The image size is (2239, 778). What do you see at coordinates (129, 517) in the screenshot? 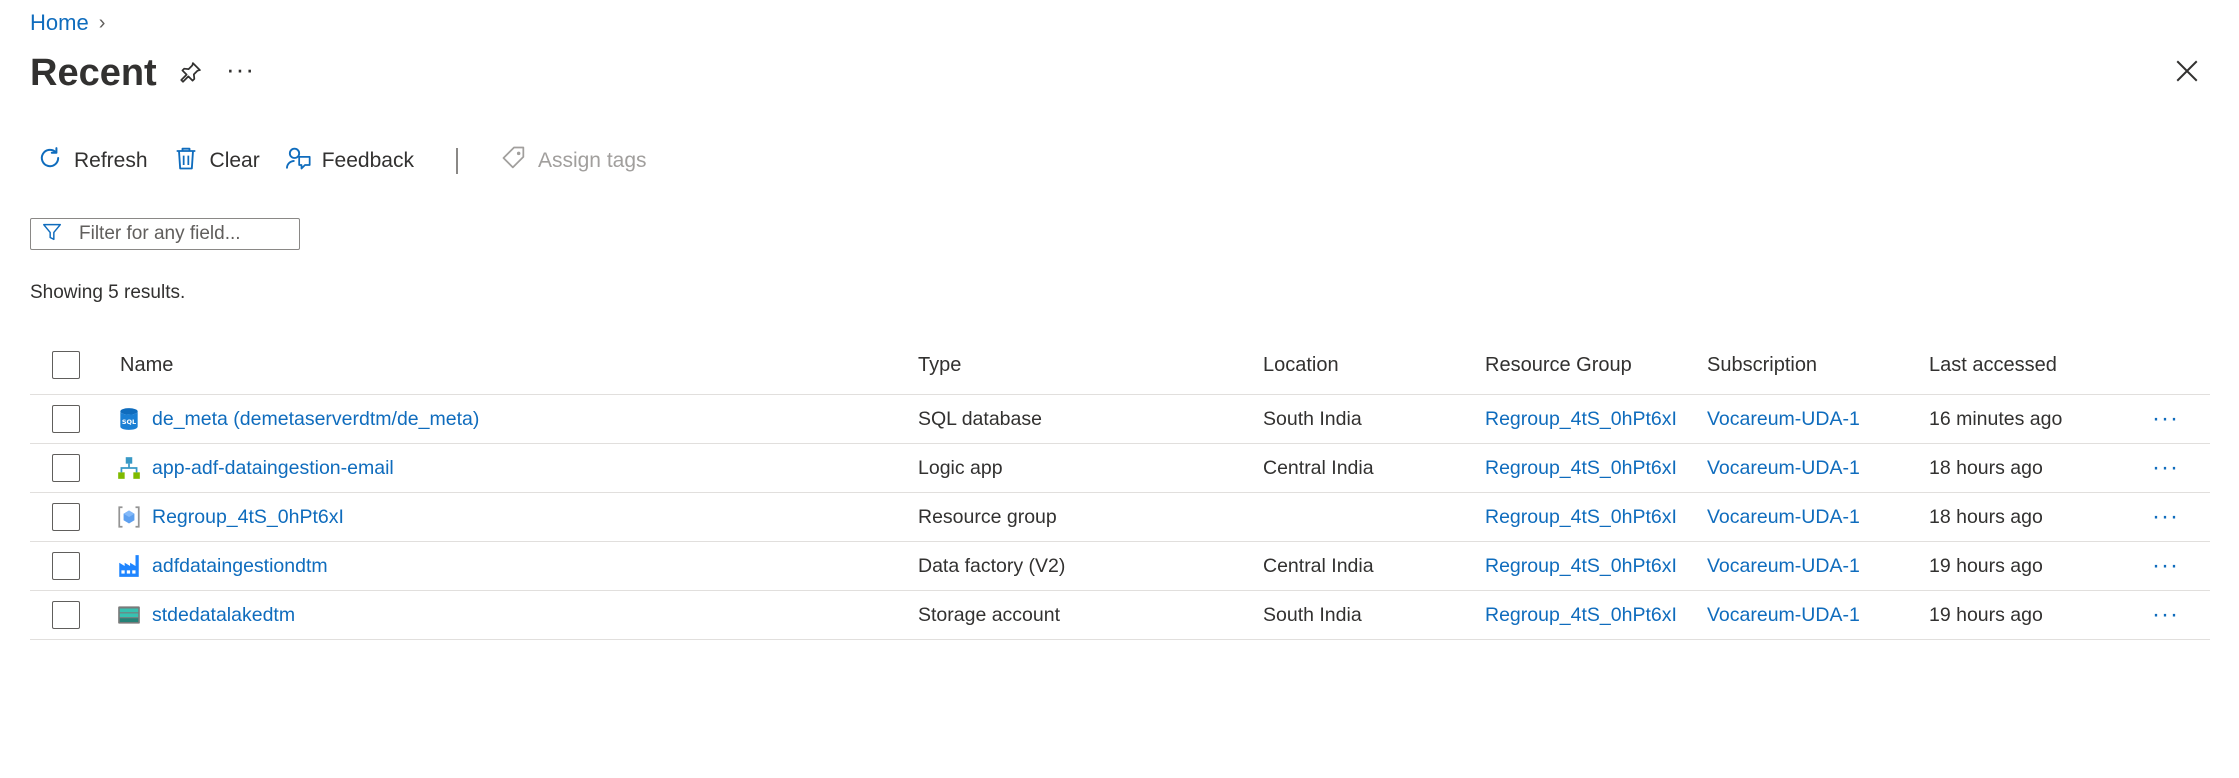
I see `resource-group-icon` at bounding box center [129, 517].